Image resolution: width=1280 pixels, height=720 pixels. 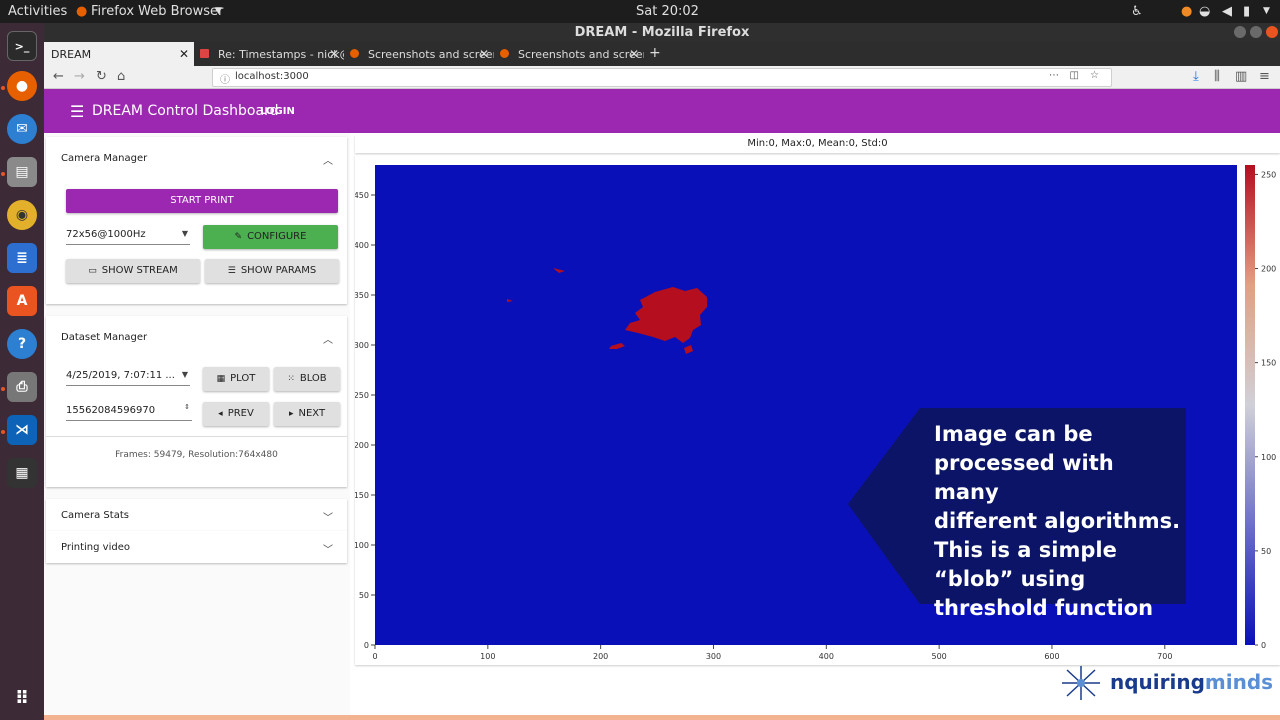 I want to click on start-print-button: START PRINT, so click(x=202, y=201).